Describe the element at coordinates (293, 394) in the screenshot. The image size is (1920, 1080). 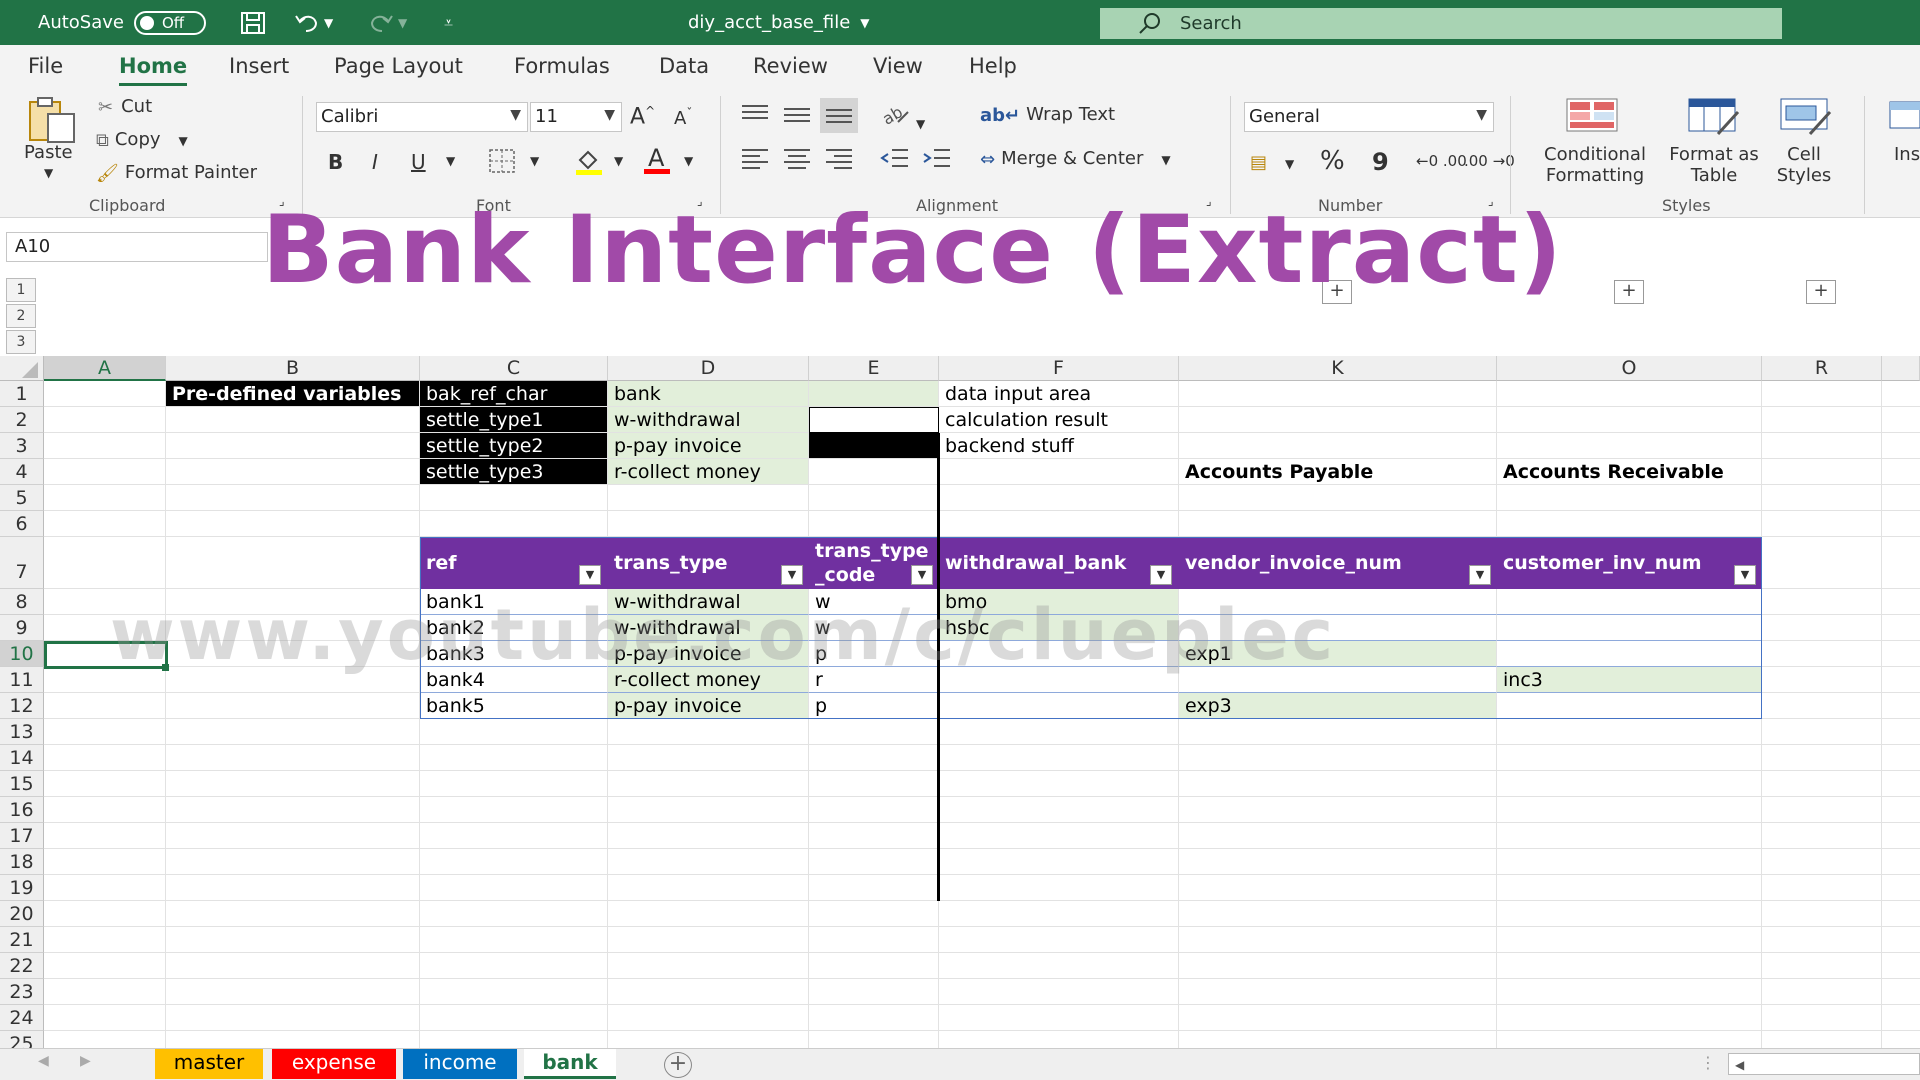
I see `cell-B1: Pre-defined variables` at that location.